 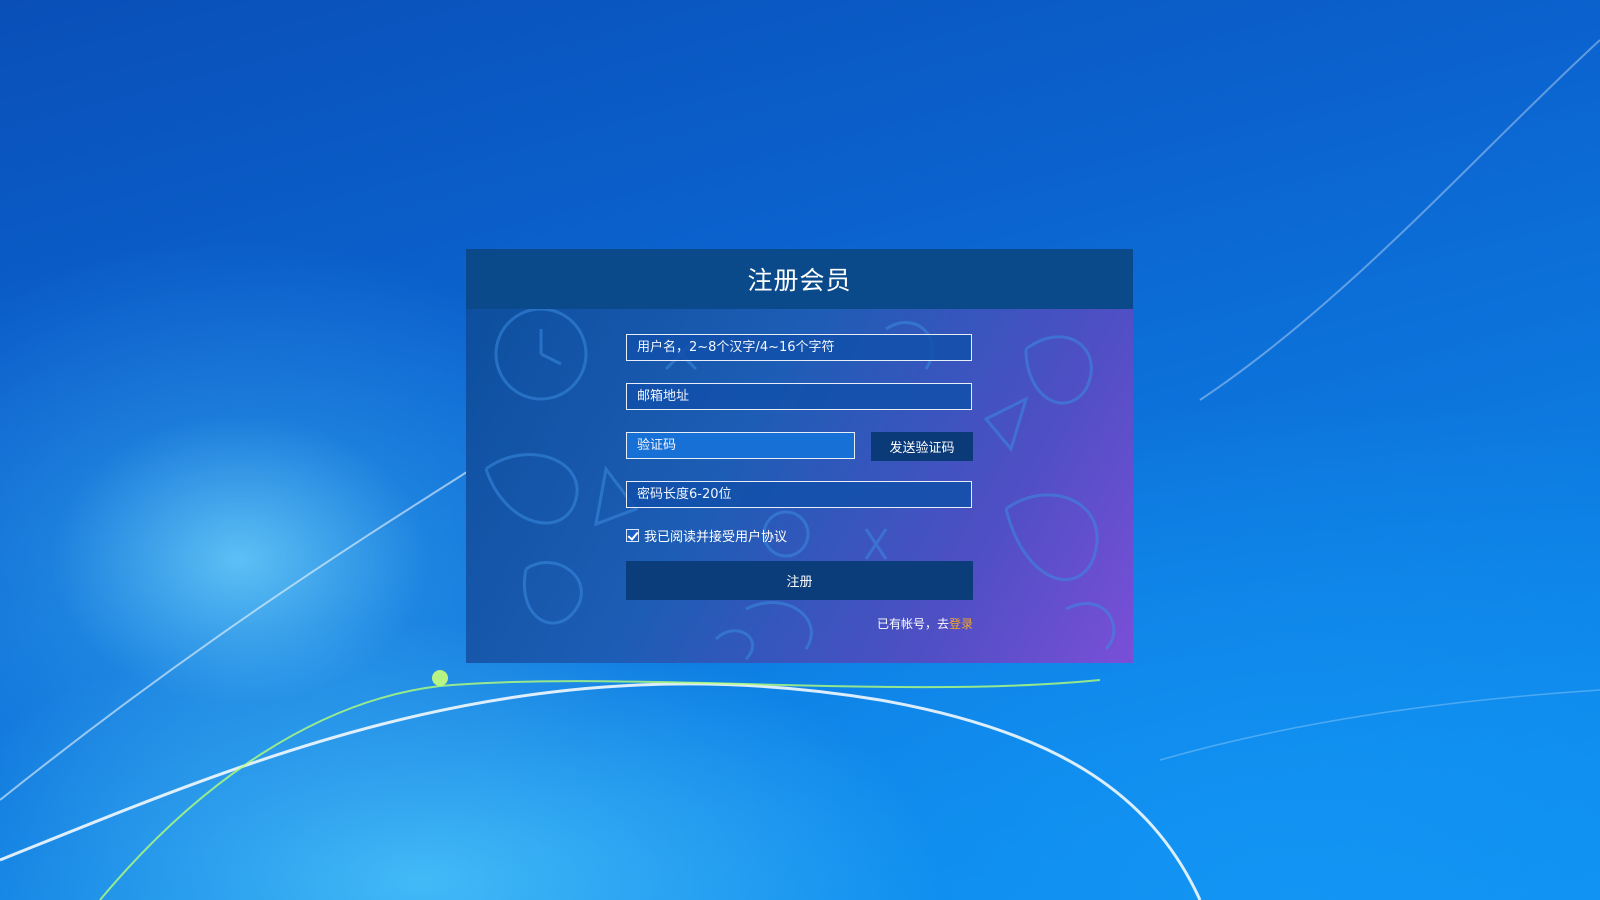 I want to click on dialog-header: 注册会员, so click(x=799, y=279).